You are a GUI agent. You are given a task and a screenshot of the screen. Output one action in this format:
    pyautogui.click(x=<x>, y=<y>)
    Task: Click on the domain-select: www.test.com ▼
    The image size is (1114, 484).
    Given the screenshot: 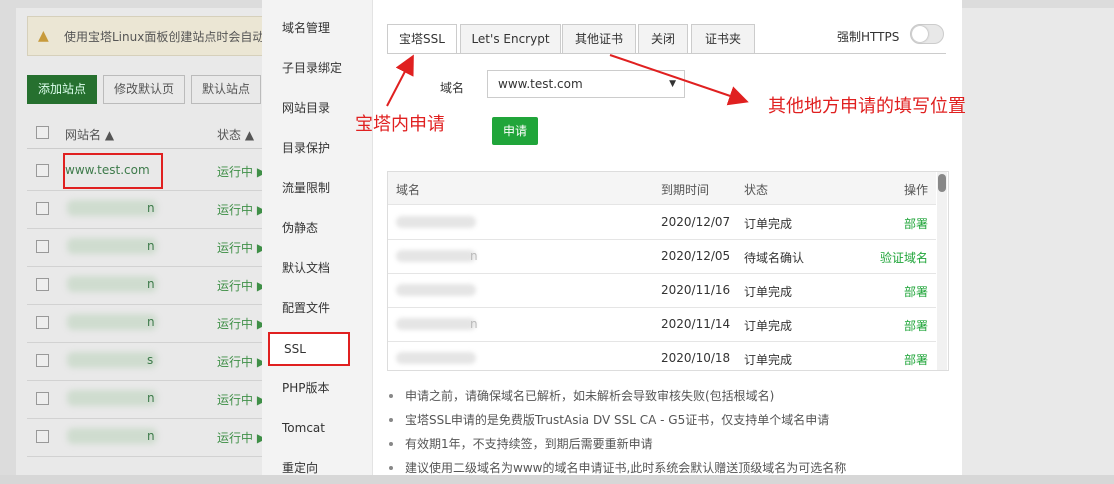 What is the action you would take?
    pyautogui.click(x=586, y=84)
    